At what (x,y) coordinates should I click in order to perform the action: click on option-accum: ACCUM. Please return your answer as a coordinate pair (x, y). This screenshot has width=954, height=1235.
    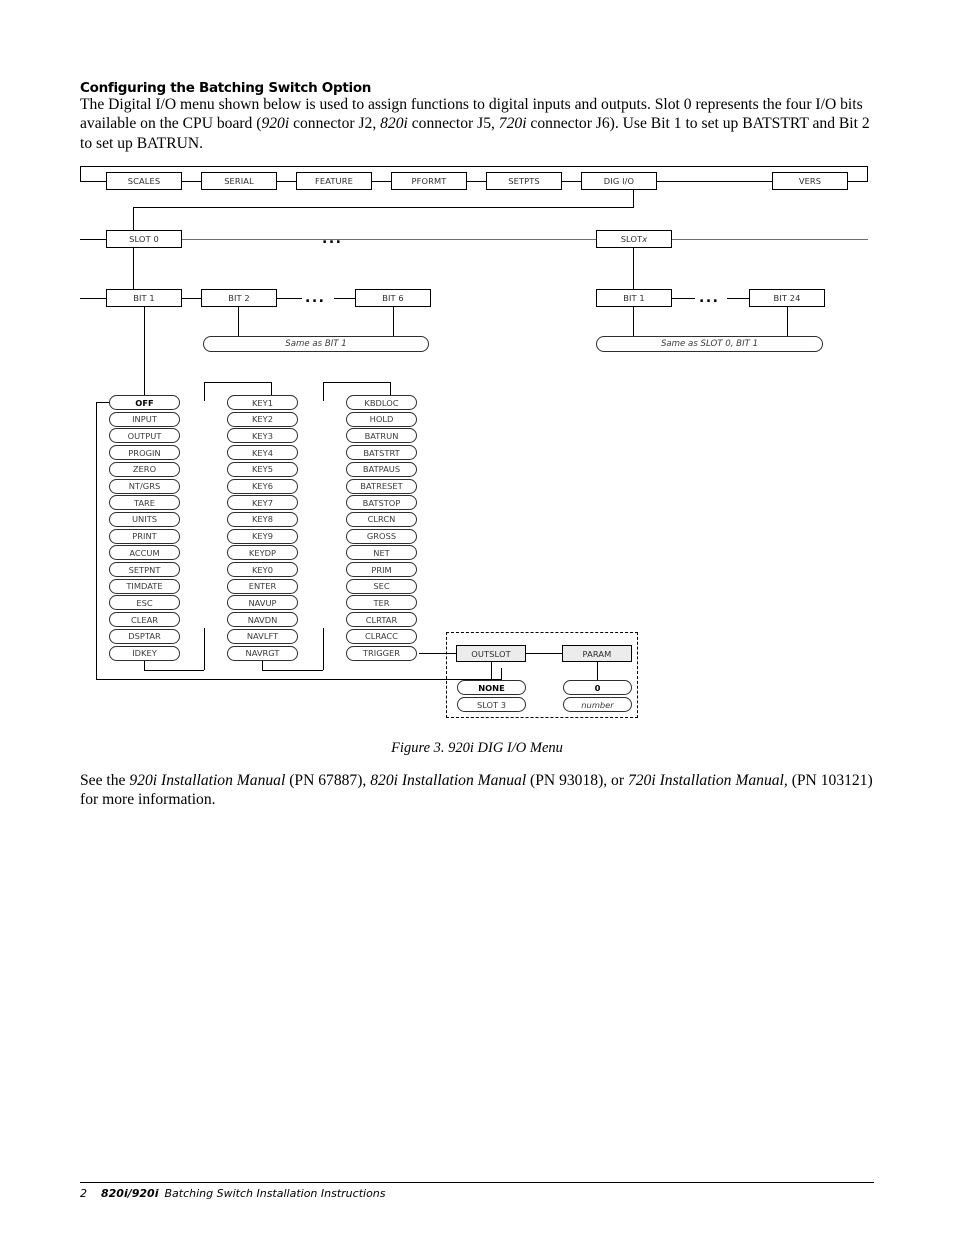
    Looking at the image, I should click on (145, 553).